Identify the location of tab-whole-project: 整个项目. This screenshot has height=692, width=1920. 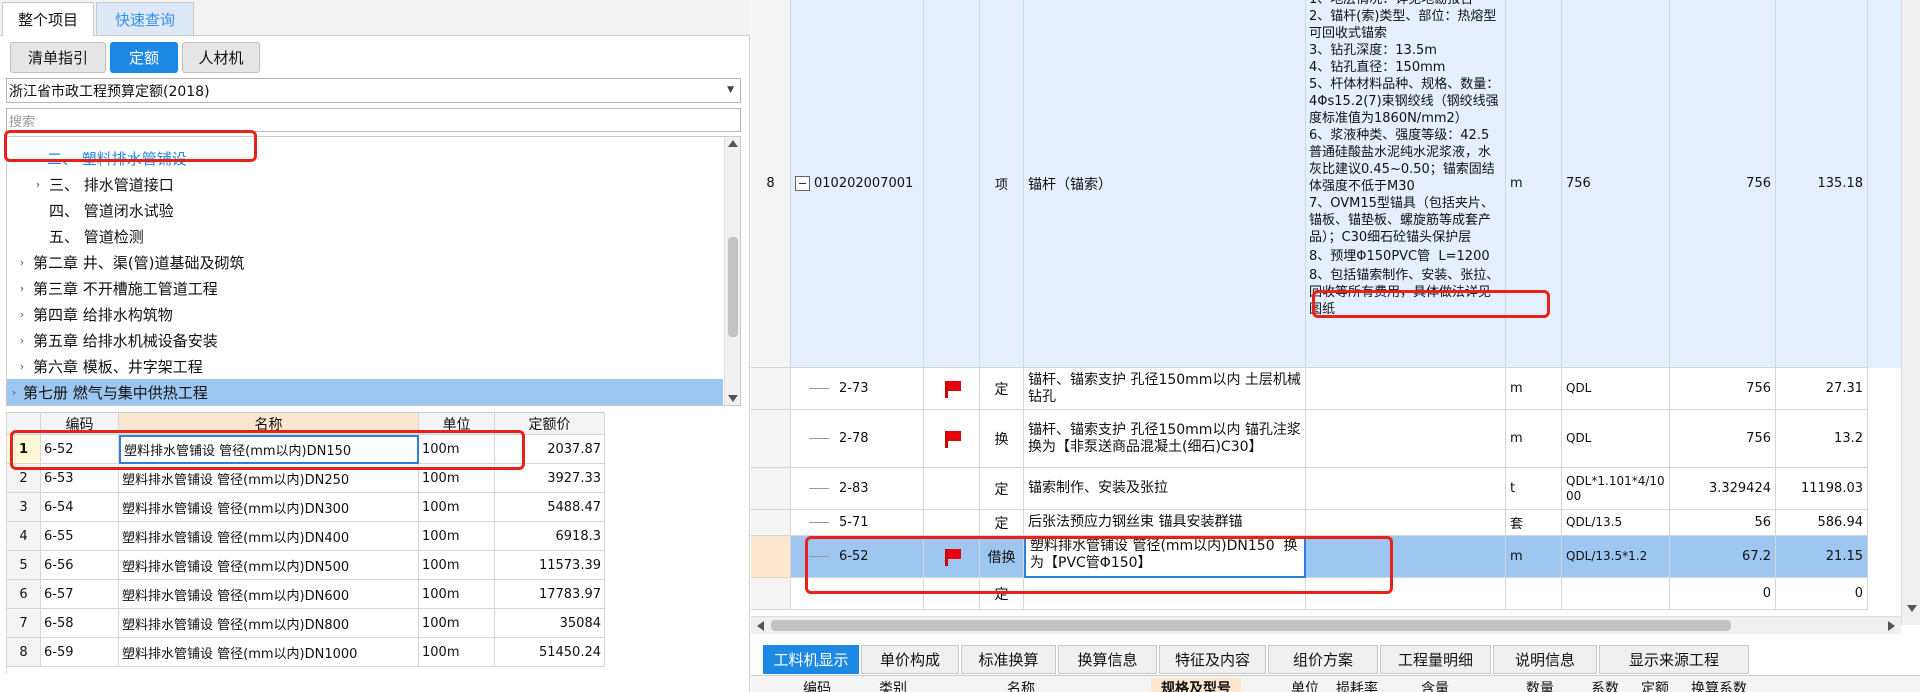
(48, 19).